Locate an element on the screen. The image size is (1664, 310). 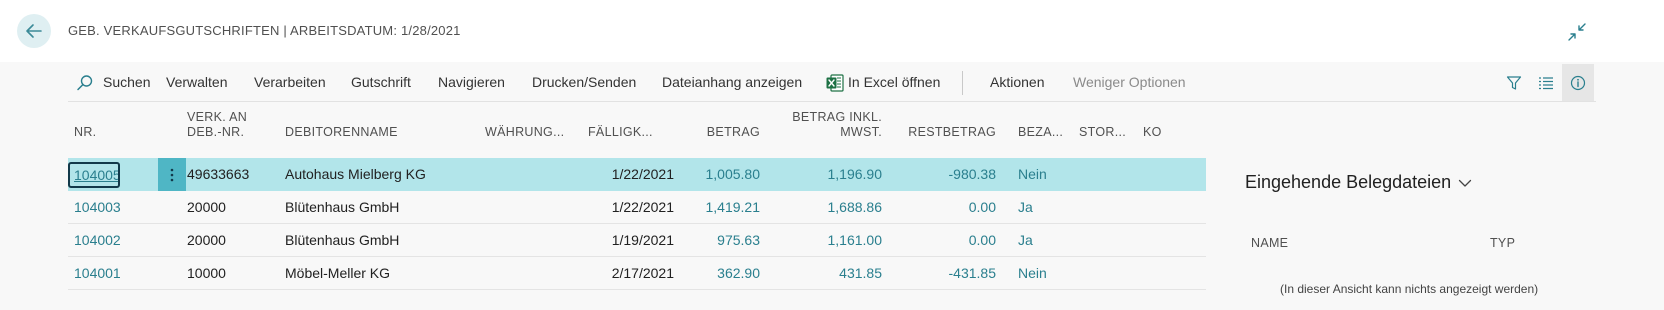
document-number-link: 104003 is located at coordinates (109, 207).